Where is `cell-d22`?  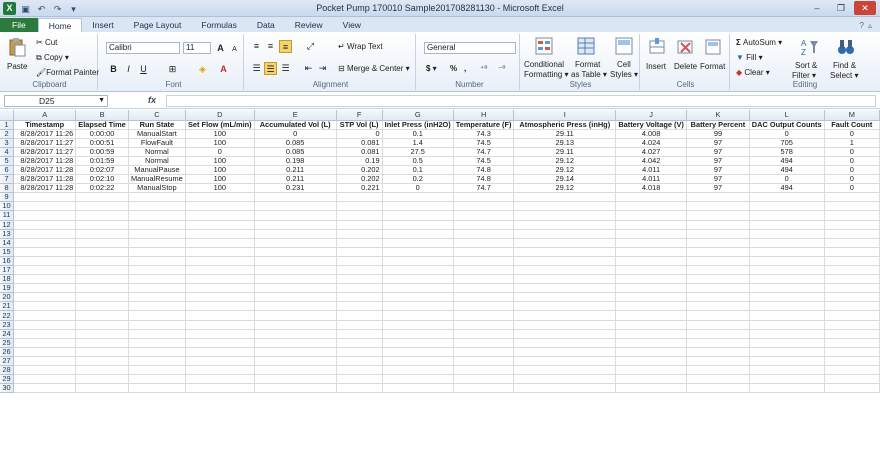 cell-d22 is located at coordinates (220, 315).